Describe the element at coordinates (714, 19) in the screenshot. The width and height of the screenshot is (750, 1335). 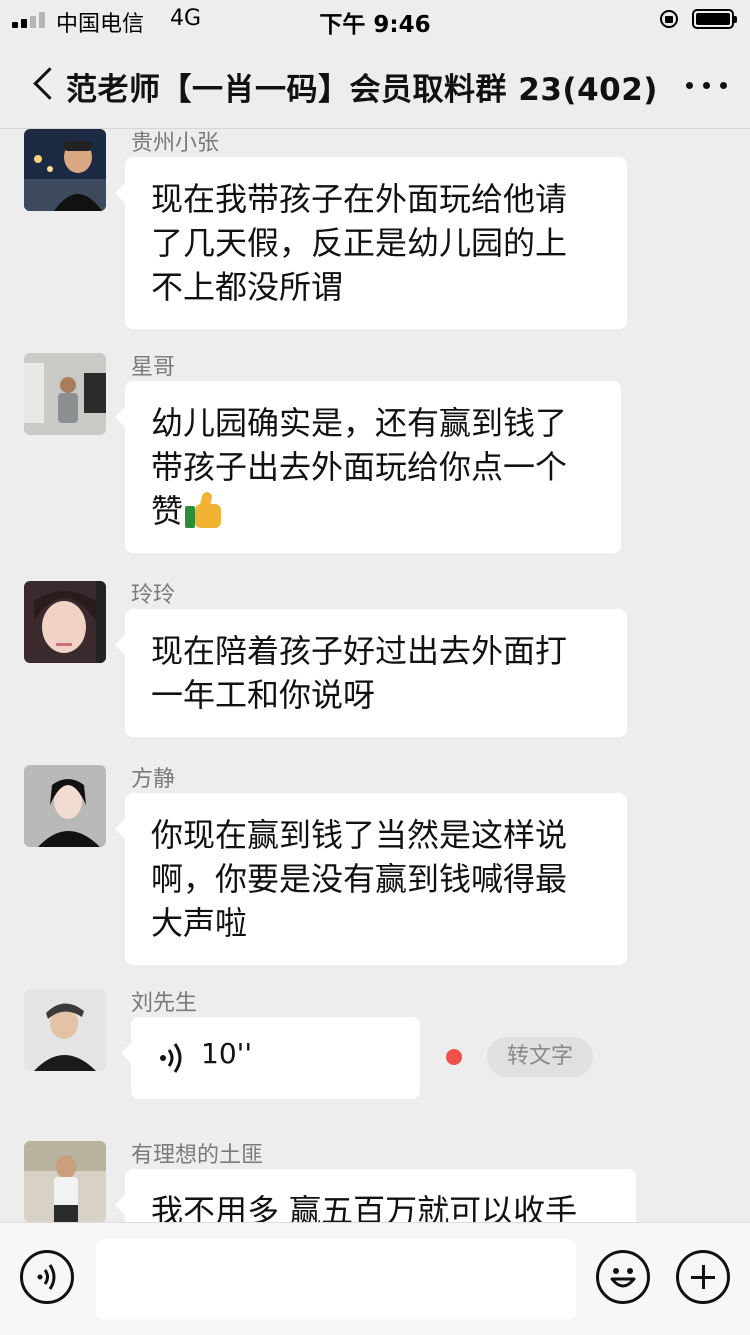
I see `battery-icon` at that location.